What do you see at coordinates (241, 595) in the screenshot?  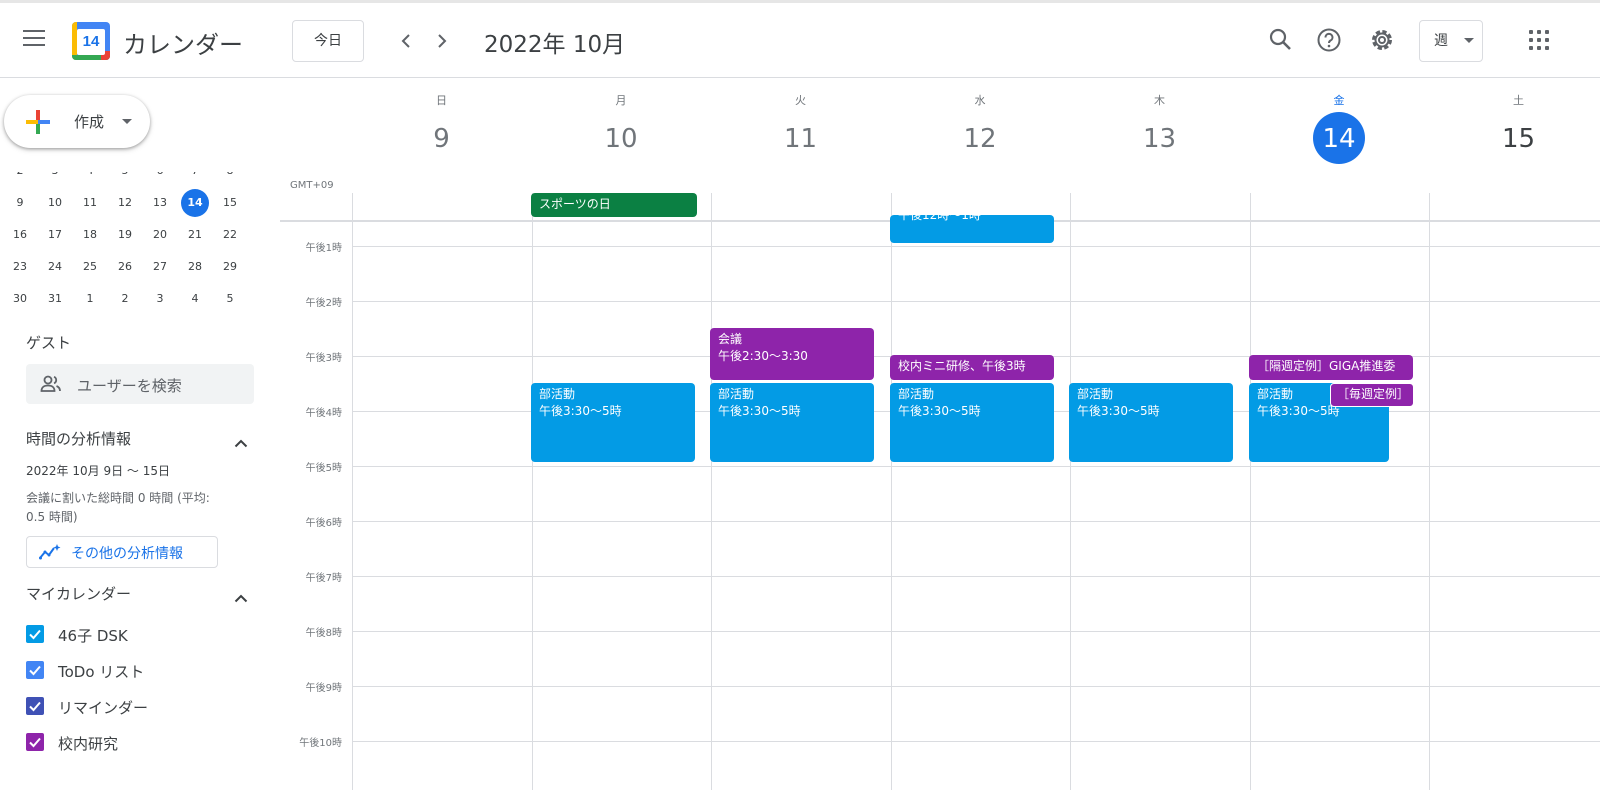 I see `collapse-my-calendars-chevron-up-icon` at bounding box center [241, 595].